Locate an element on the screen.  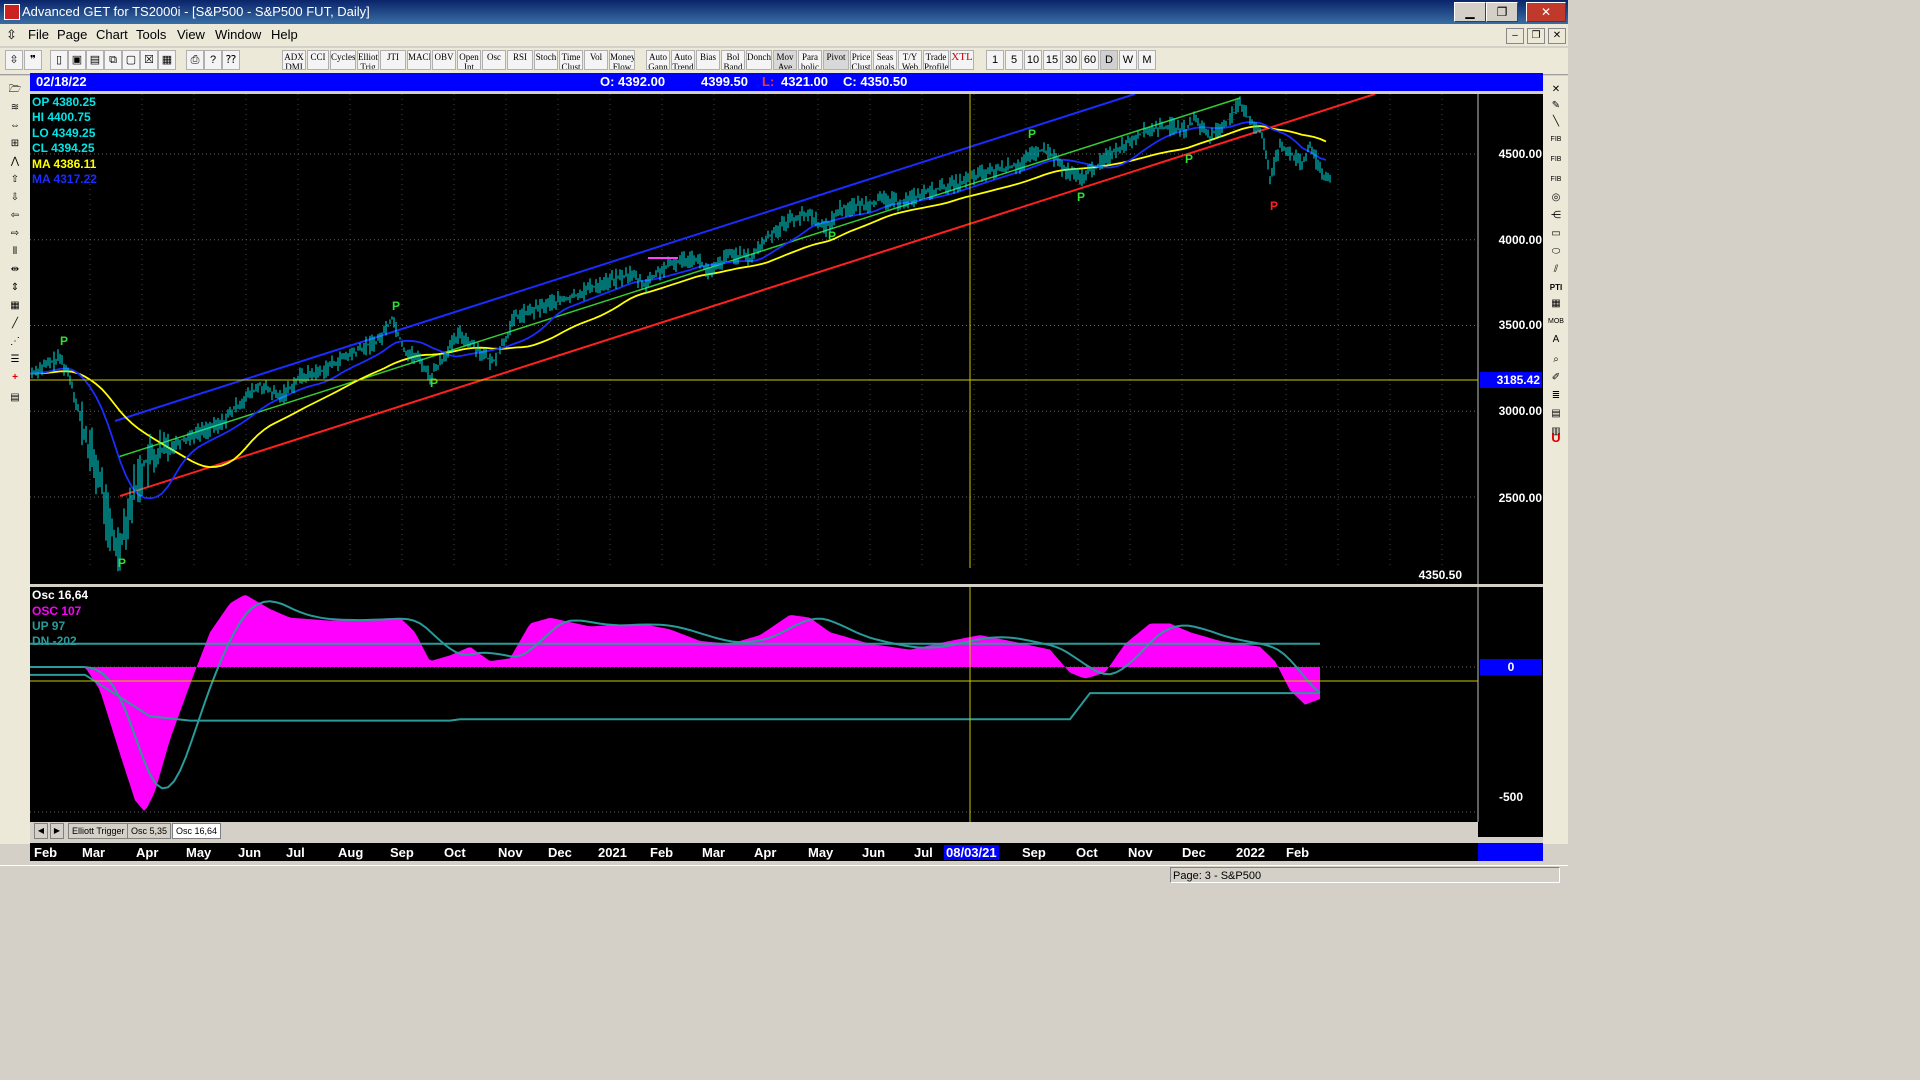
toolbar-button-seasonals: Seas onals is located at coordinates (885, 60).